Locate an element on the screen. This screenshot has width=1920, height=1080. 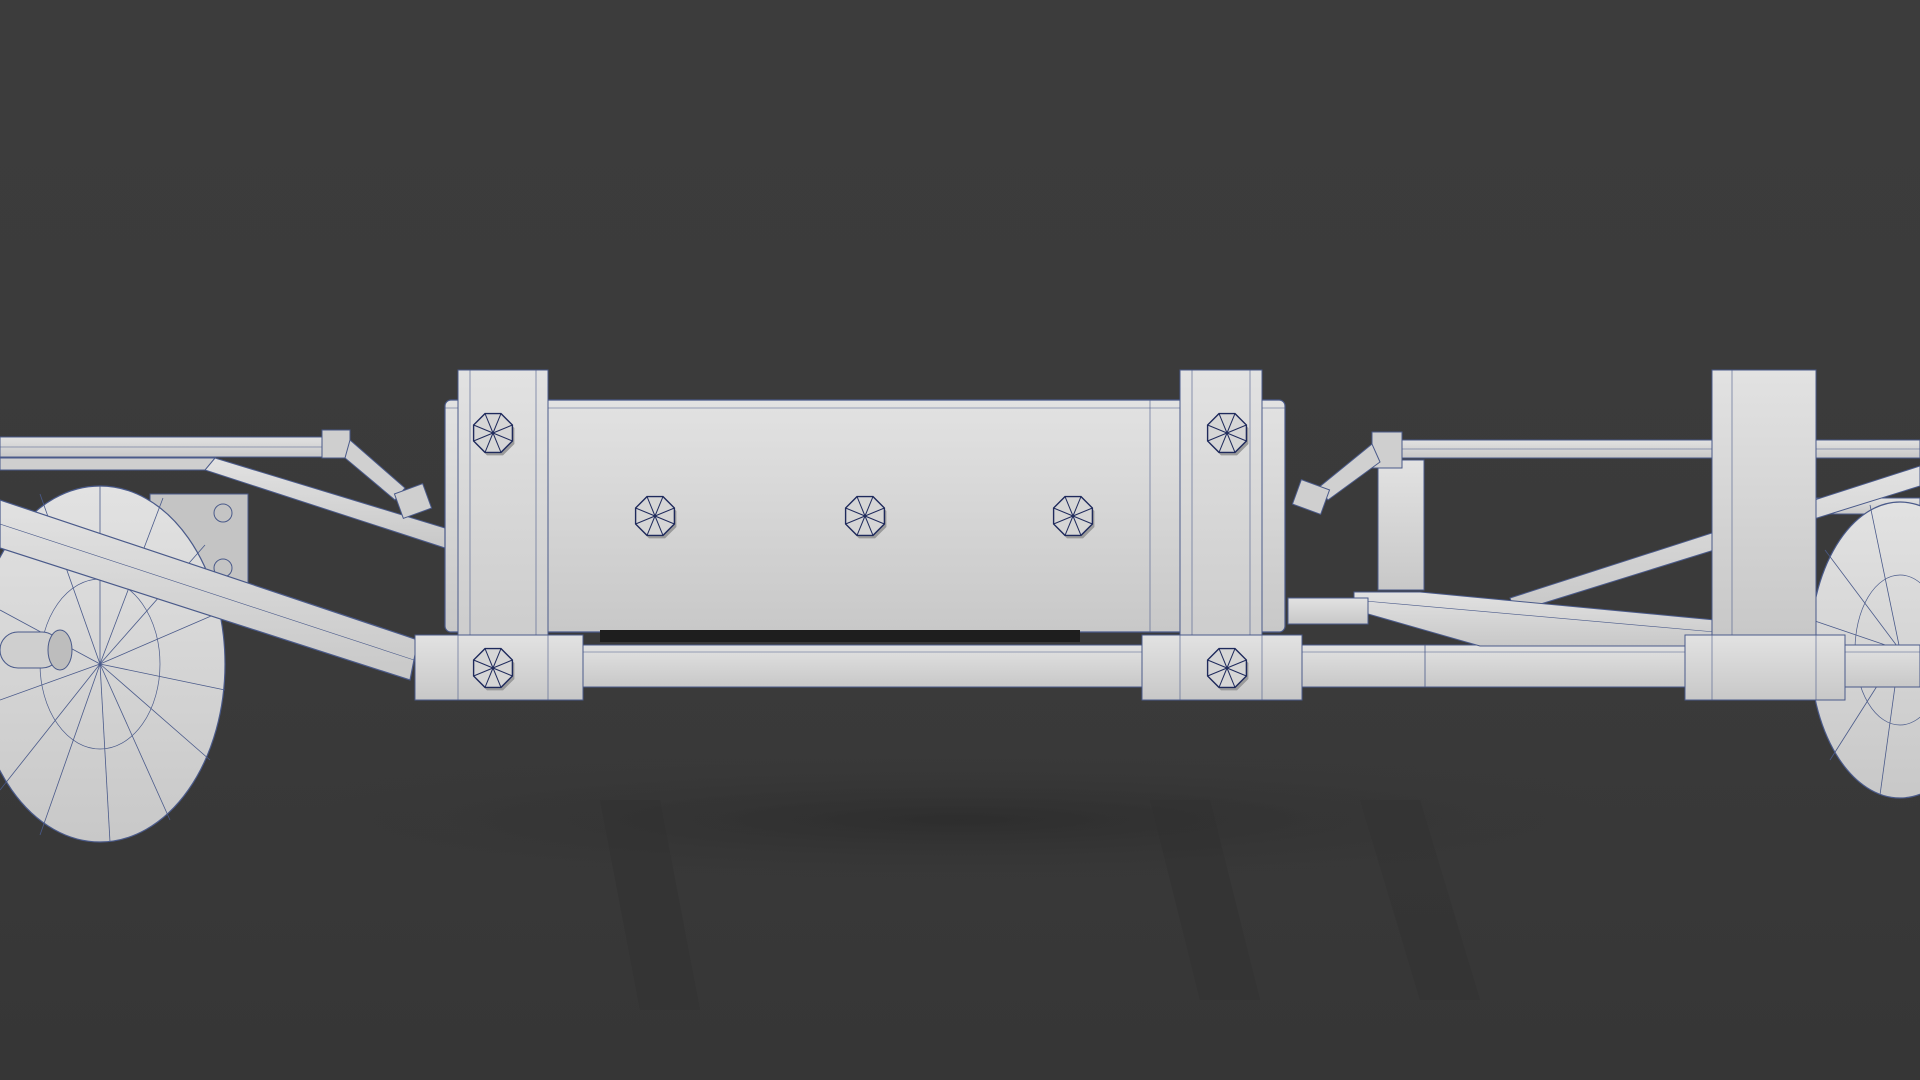
upper-rail-right is located at coordinates (1649, 449).